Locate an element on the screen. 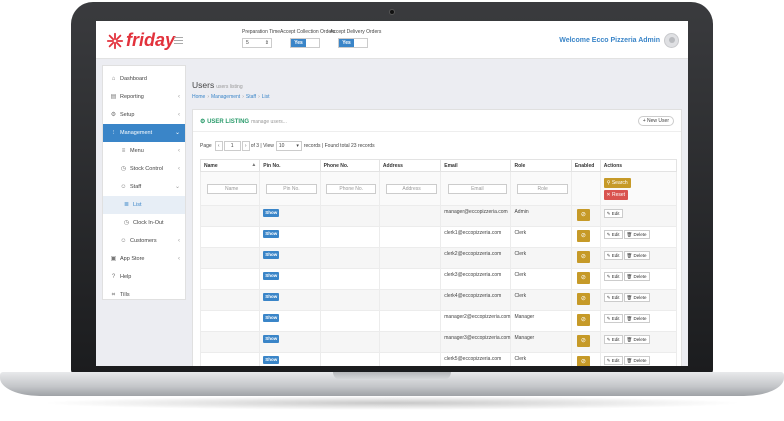 The width and height of the screenshot is (784, 421). breadcrumb-home: Home is located at coordinates (198, 97).